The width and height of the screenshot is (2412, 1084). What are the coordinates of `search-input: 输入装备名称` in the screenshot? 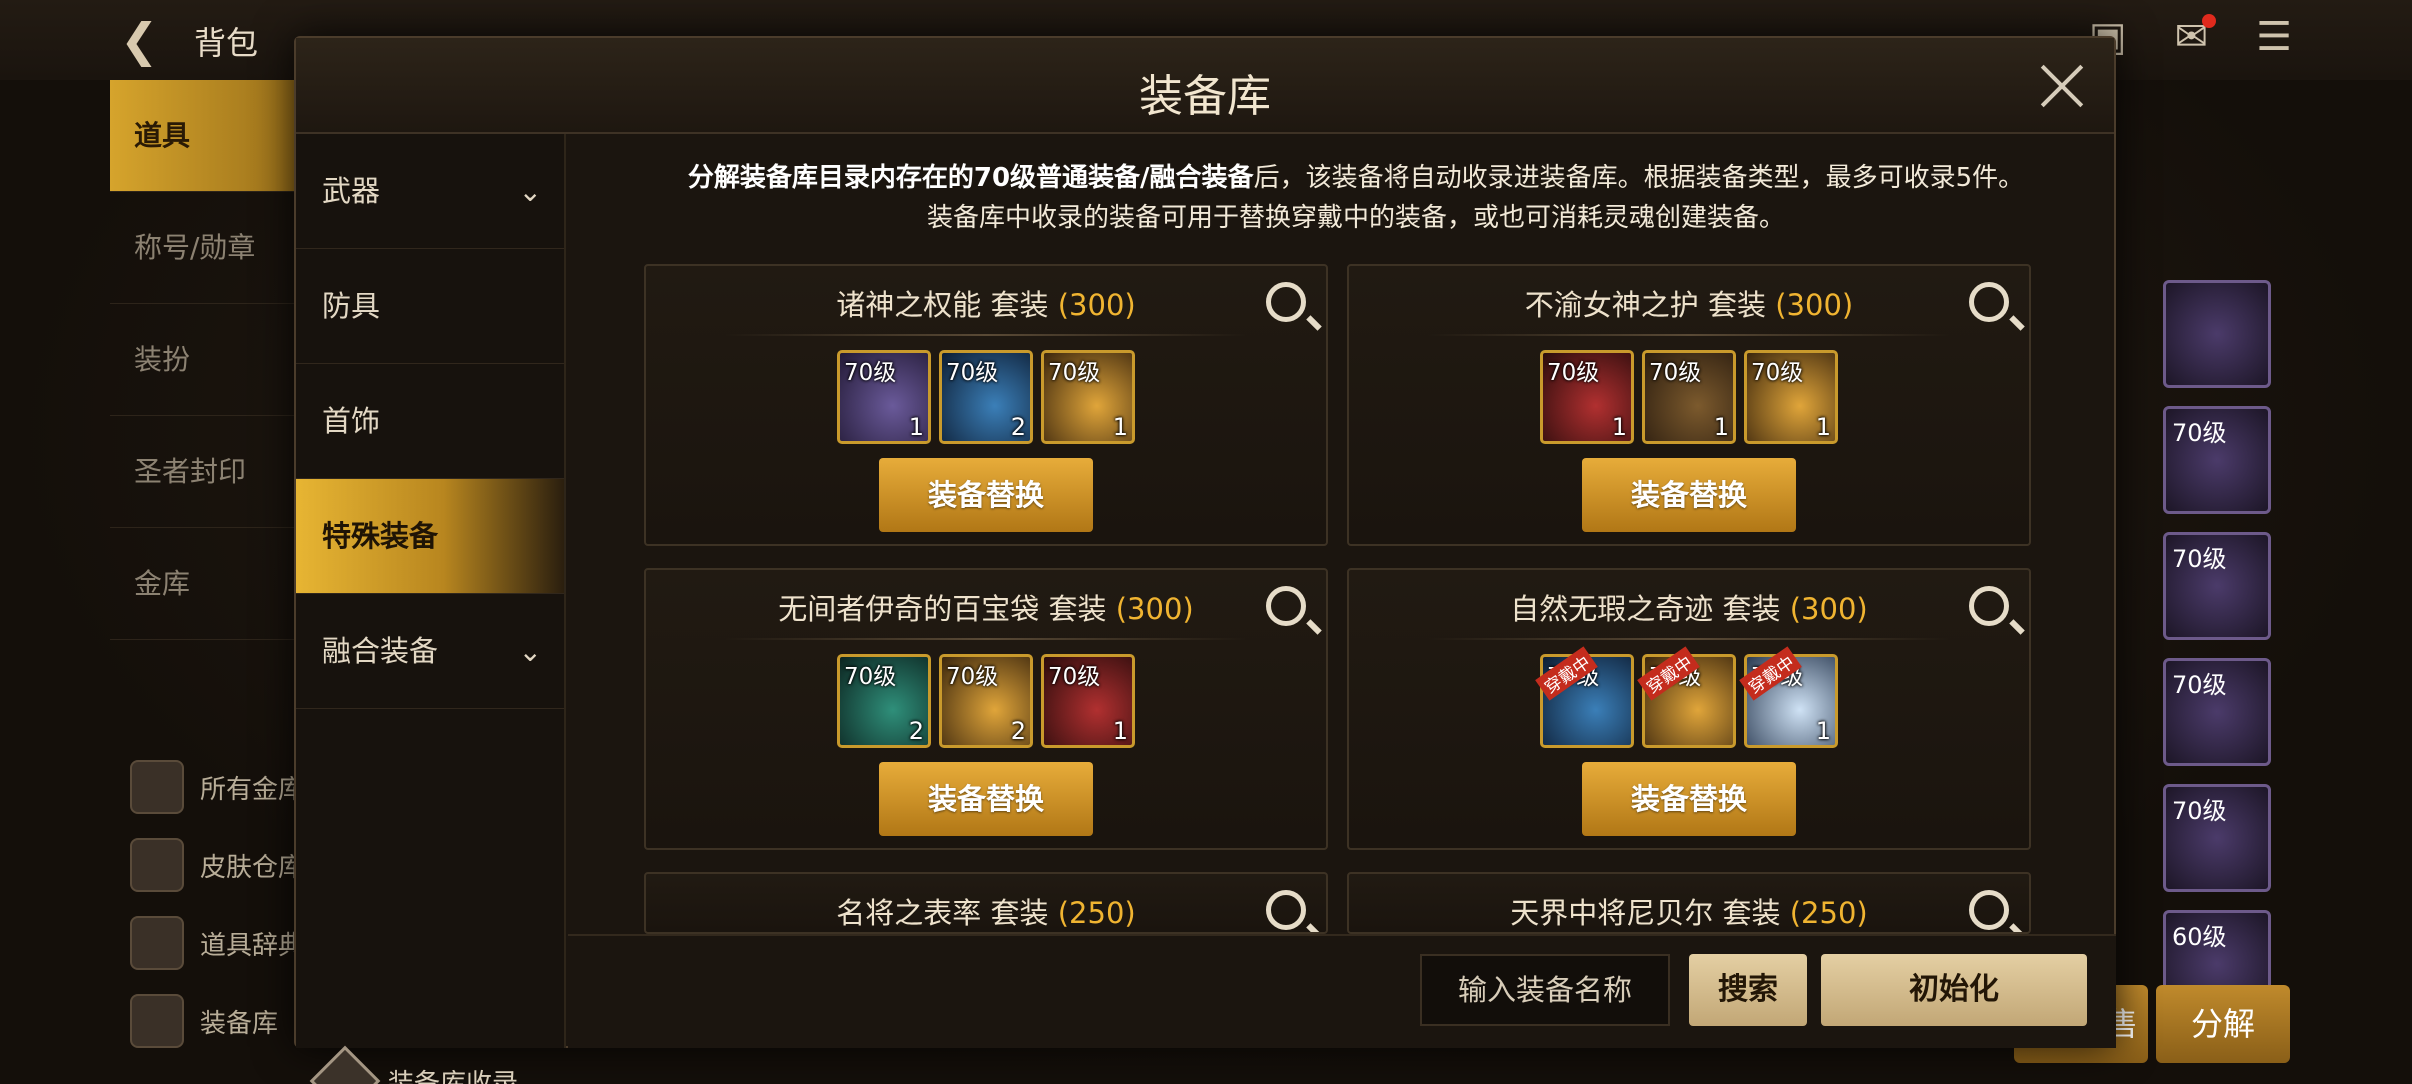 It's located at (1545, 990).